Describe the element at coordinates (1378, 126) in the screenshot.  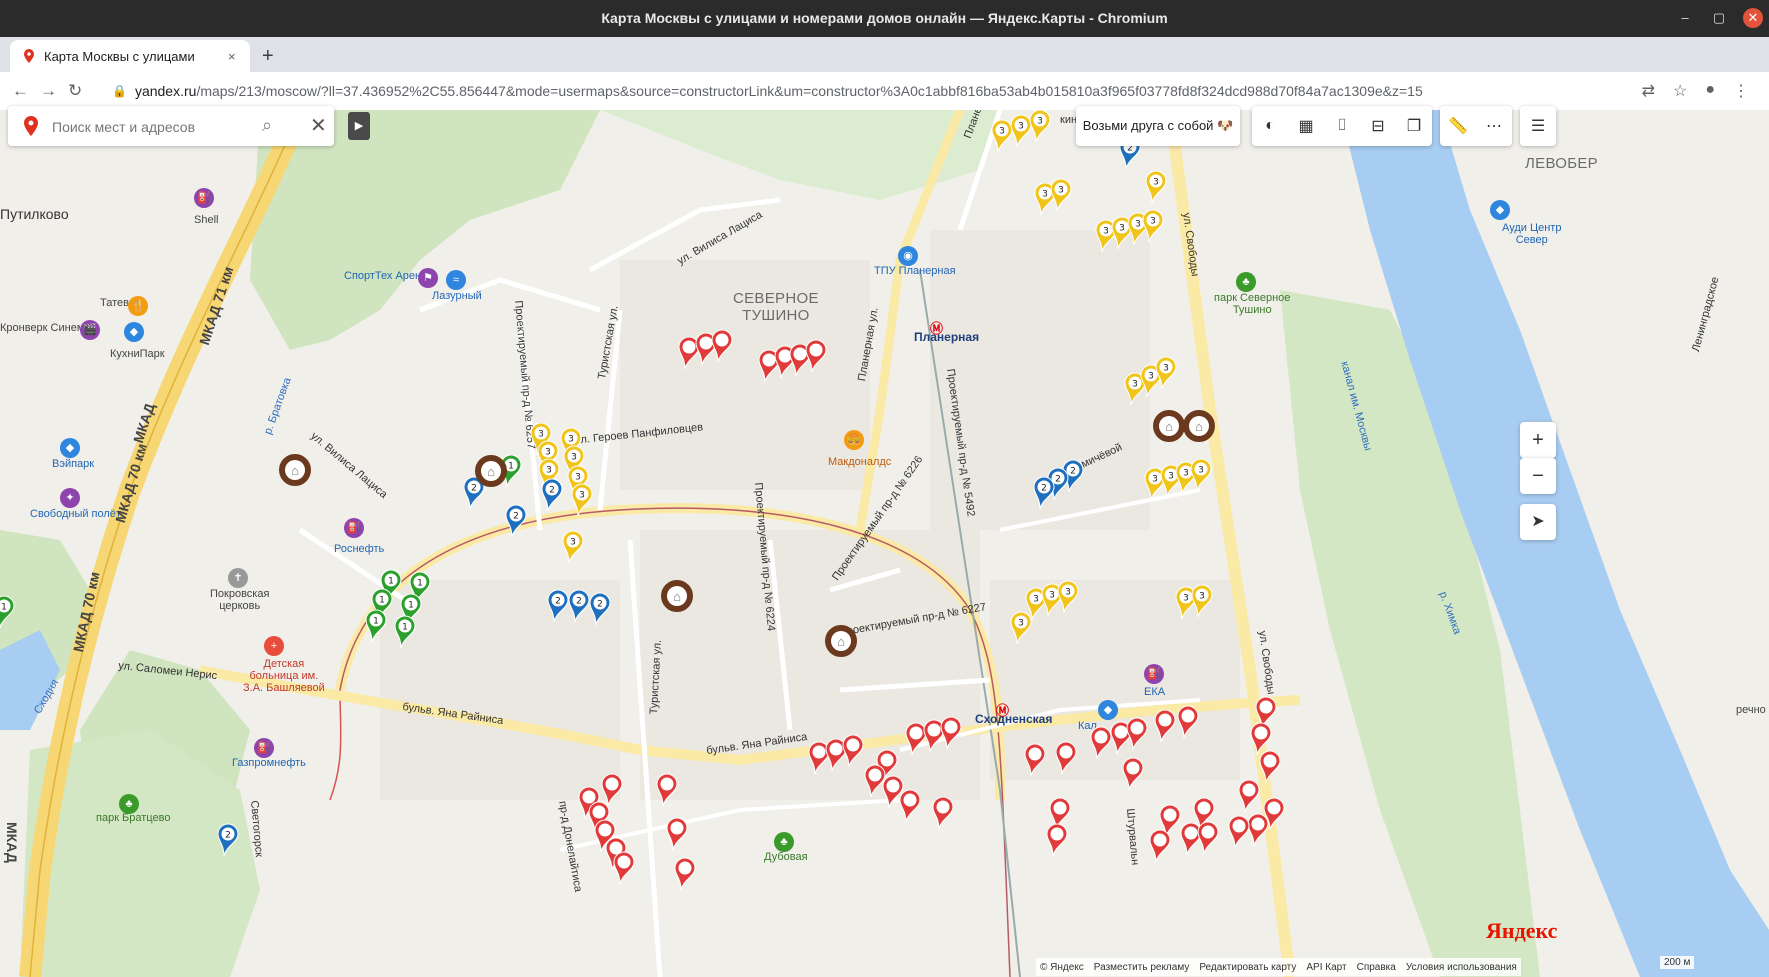
I see `transport-bus-icon: ⊟` at that location.